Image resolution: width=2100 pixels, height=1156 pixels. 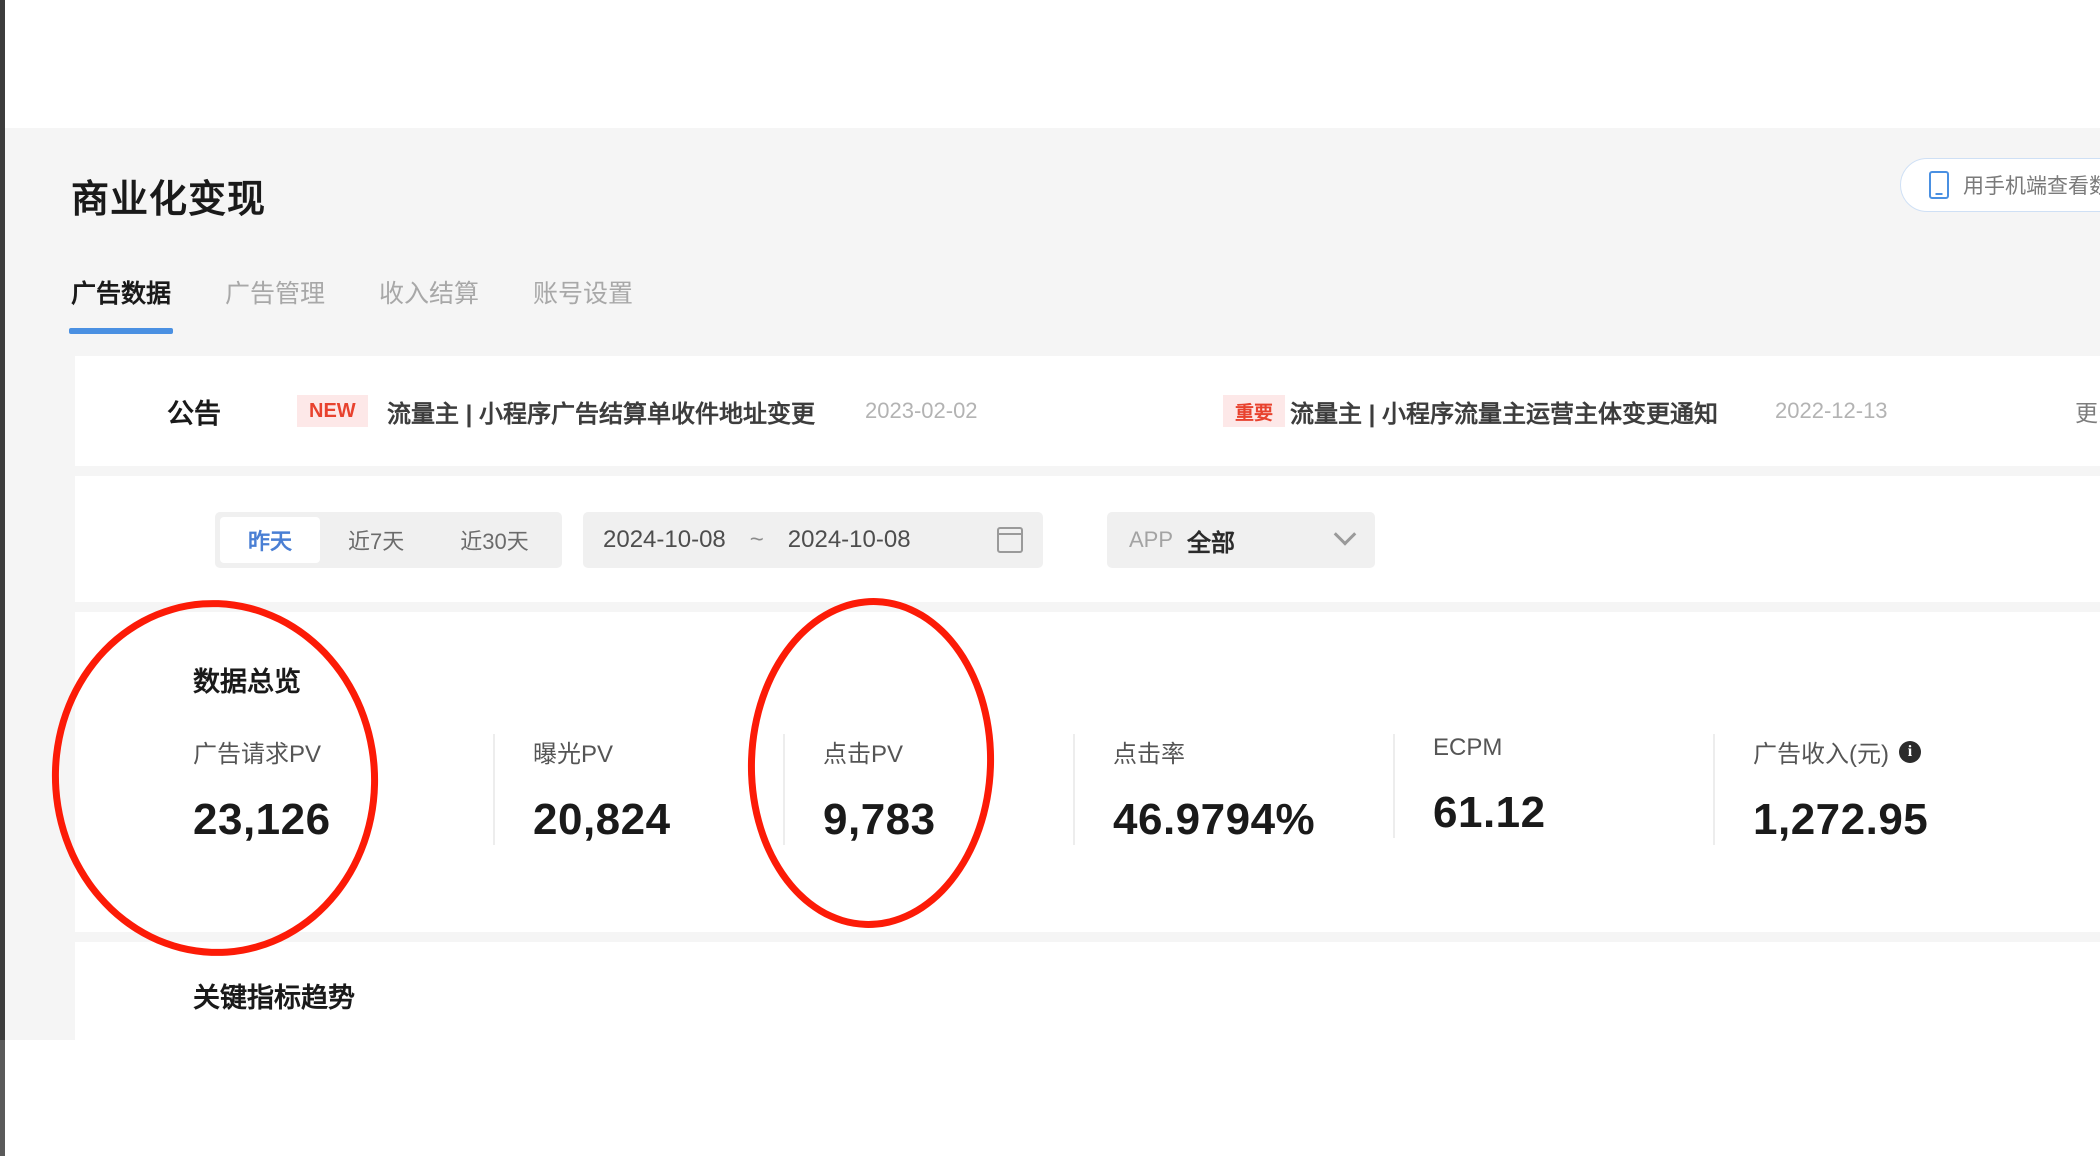 I want to click on window-left-edge, so click(x=2, y=578).